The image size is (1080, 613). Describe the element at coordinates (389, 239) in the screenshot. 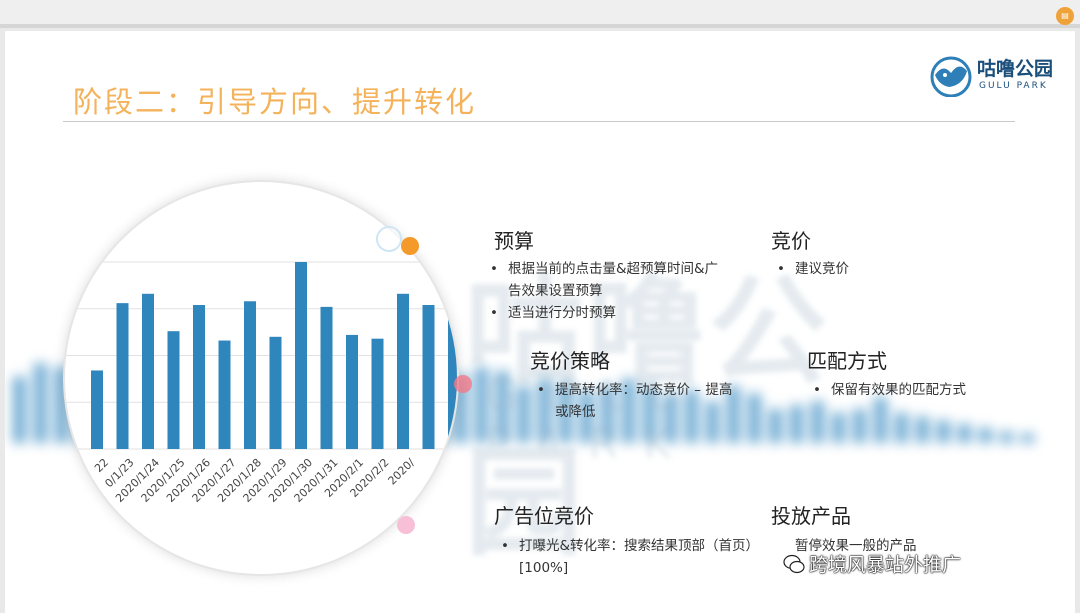

I see `bubble-decoration` at that location.